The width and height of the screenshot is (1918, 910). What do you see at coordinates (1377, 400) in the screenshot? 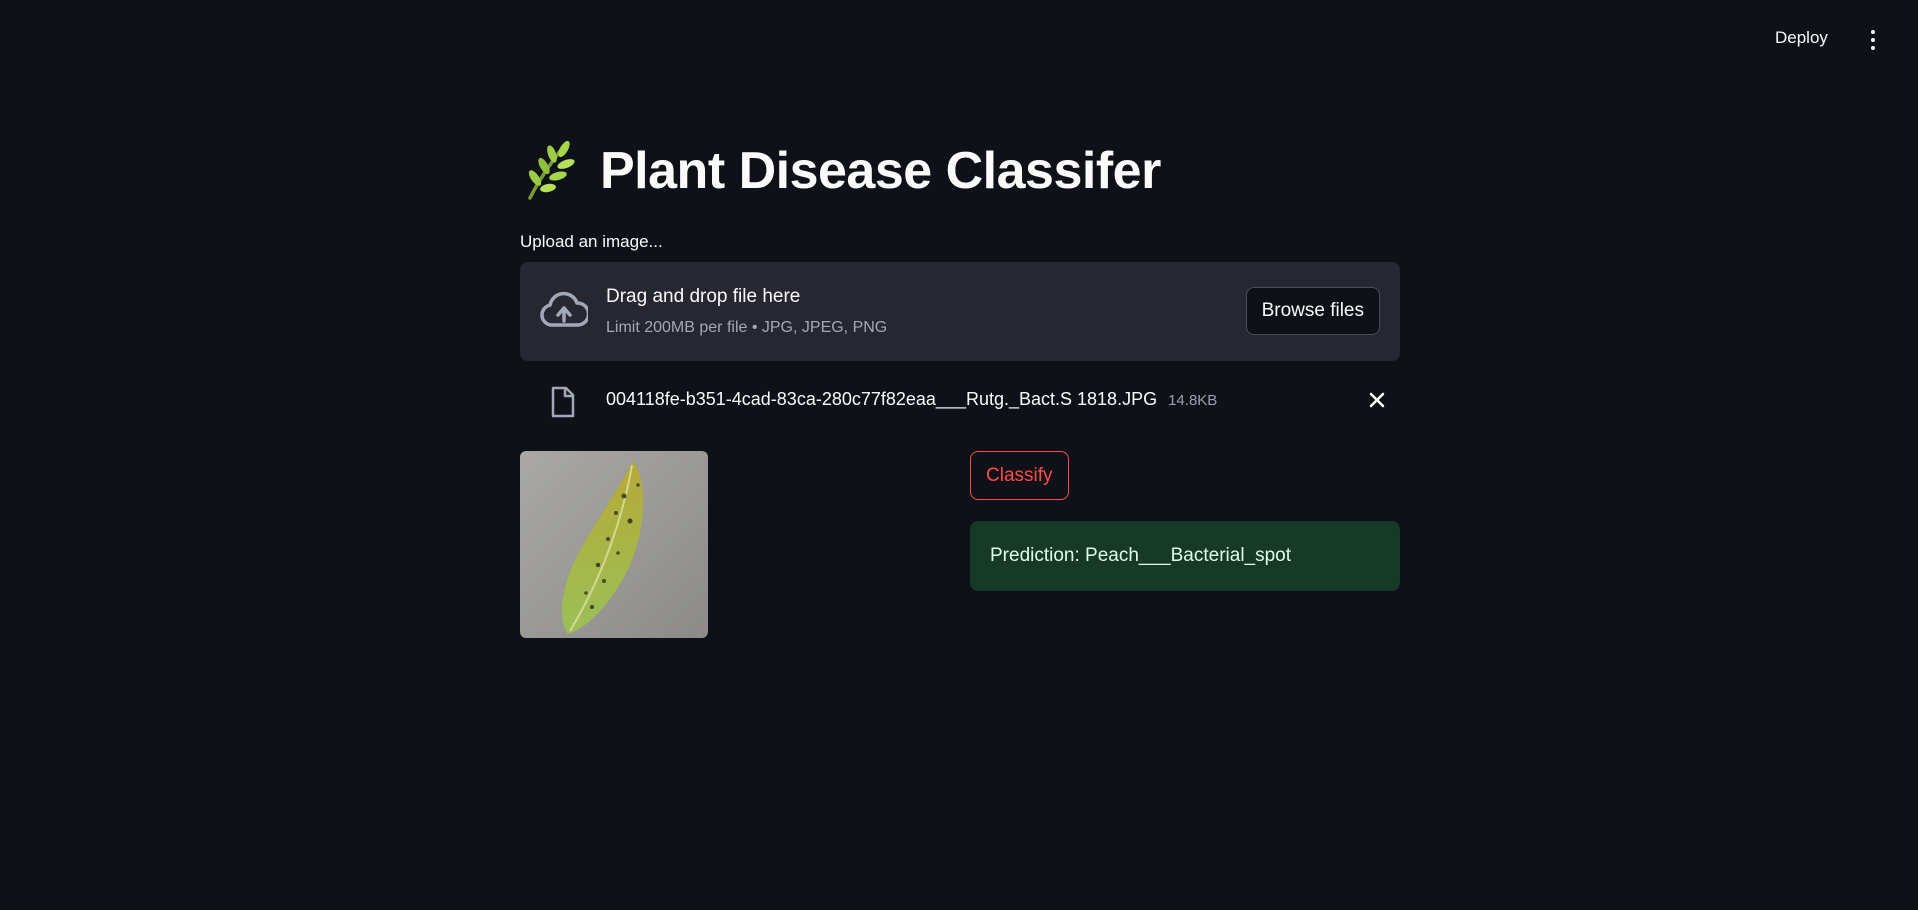
I see `close-icon` at bounding box center [1377, 400].